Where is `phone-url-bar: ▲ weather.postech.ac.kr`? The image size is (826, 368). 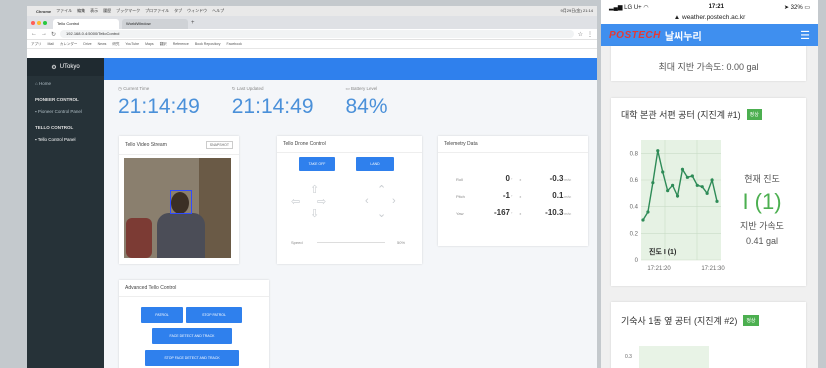
phone-url-bar: ▲ weather.postech.ac.kr is located at coordinates (709, 19).